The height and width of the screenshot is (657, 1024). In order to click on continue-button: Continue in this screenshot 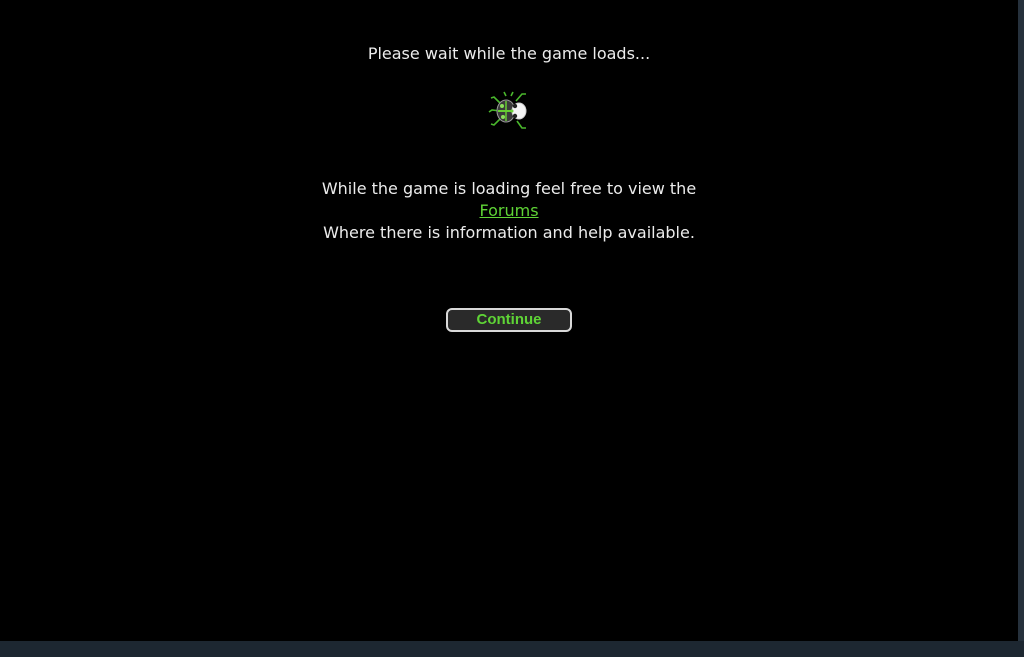, I will do `click(509, 320)`.